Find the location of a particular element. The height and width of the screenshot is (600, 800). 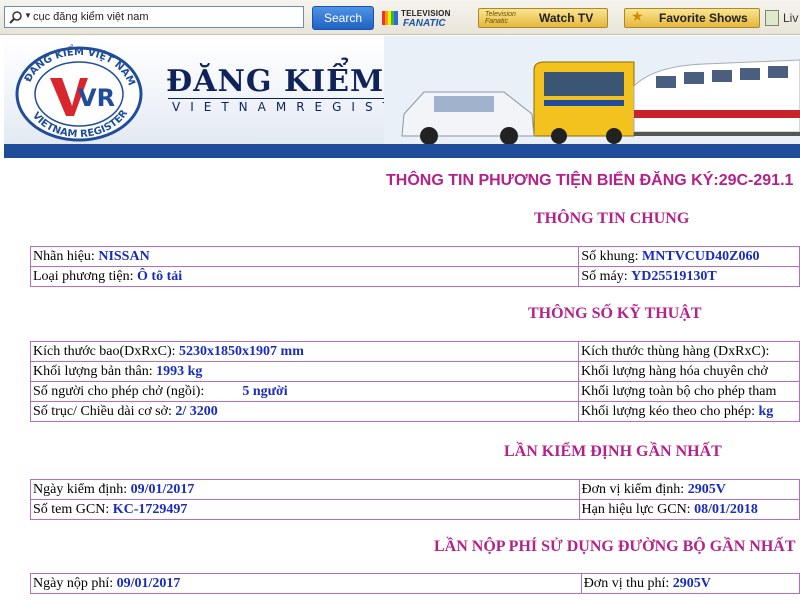

tv-logo-top-text: TELEVISION is located at coordinates (426, 13).